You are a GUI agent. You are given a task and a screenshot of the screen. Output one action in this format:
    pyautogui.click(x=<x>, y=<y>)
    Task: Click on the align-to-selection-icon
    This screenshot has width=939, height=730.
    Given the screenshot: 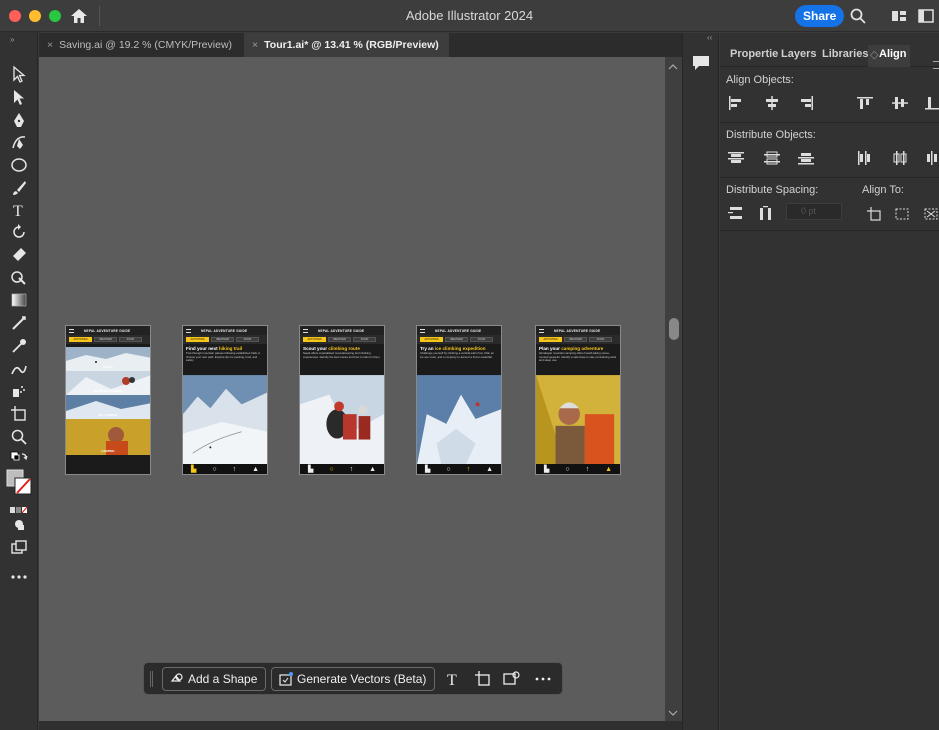 What is the action you would take?
    pyautogui.click(x=902, y=214)
    